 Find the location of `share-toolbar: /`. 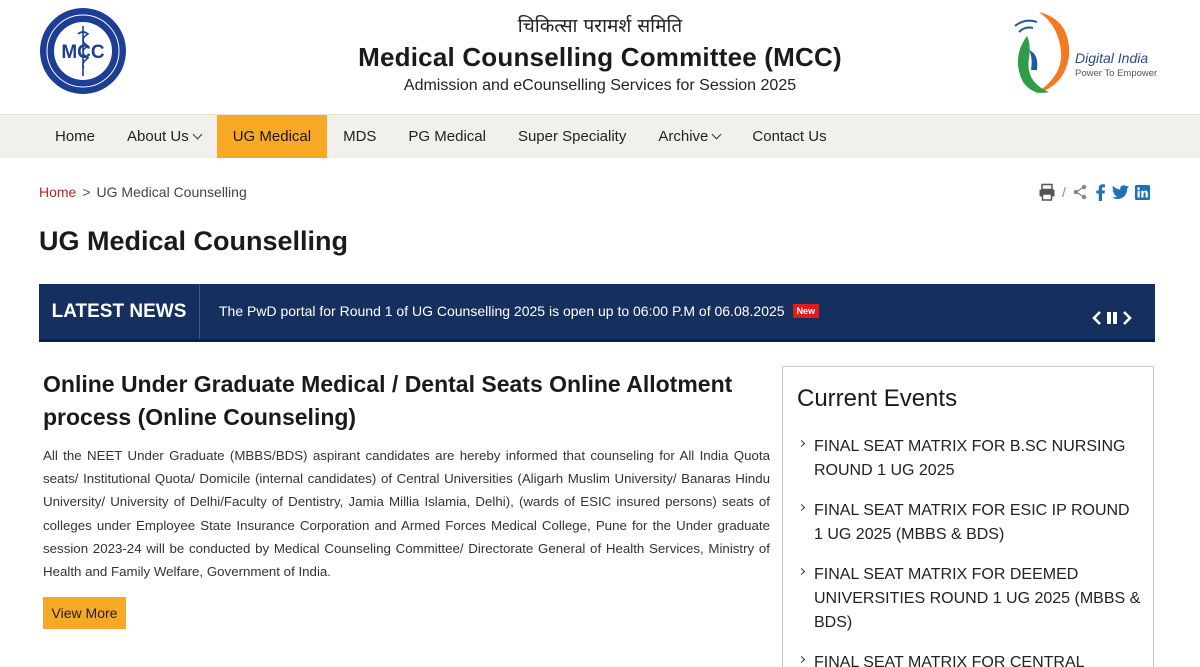

share-toolbar: / is located at coordinates (1094, 192).